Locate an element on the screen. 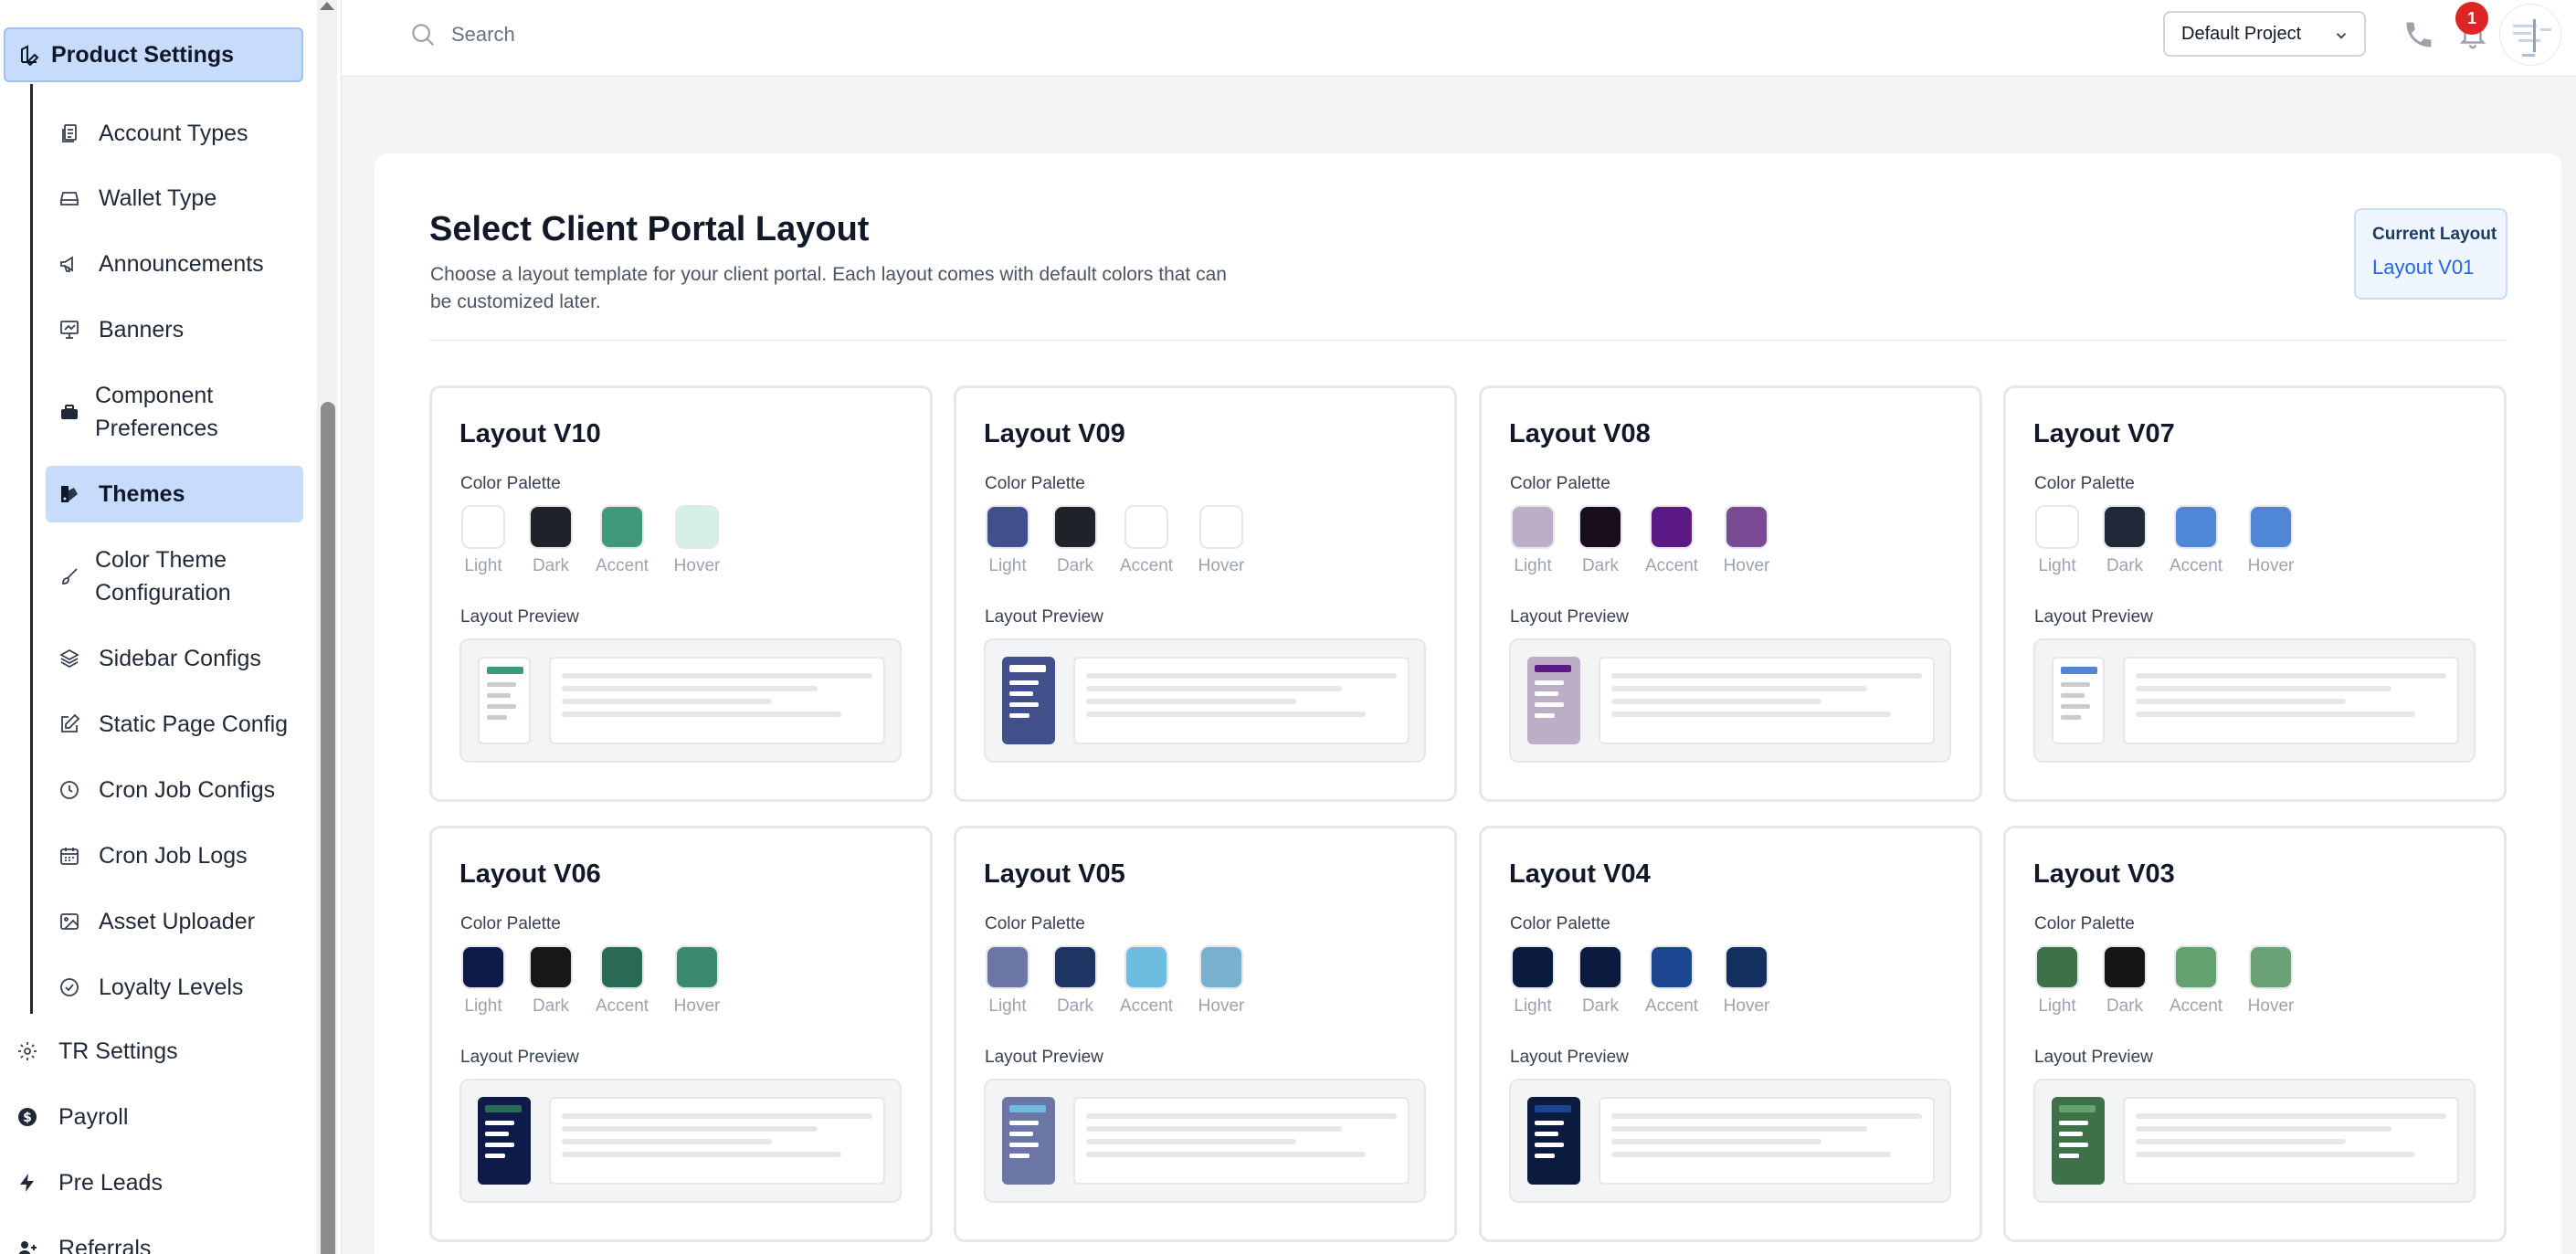 This screenshot has width=2576, height=1254. sidebar-item-asset-uploader: Asset Uploader is located at coordinates (174, 921).